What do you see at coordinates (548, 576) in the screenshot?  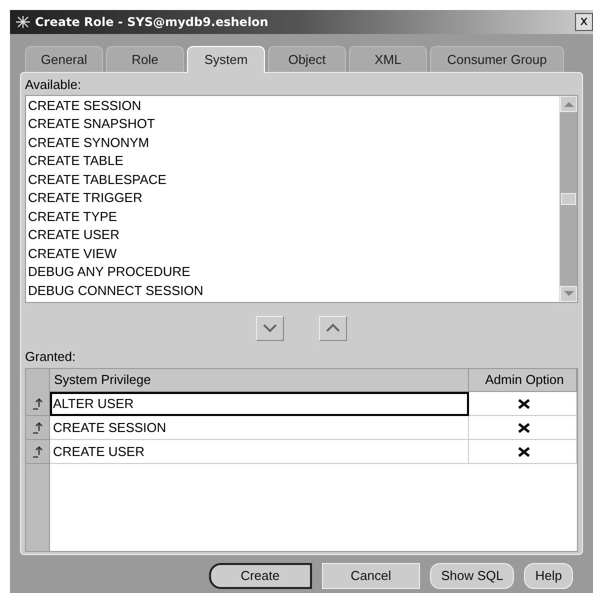 I see `dialog-button: Help` at bounding box center [548, 576].